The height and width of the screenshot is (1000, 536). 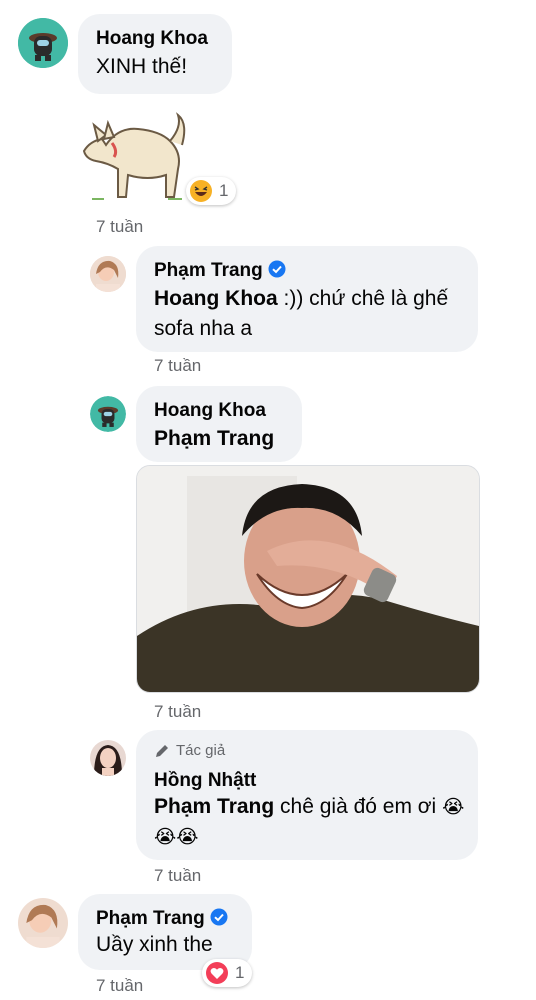 What do you see at coordinates (301, 313) in the screenshot?
I see `comment-text: Hoang Khoa :)) chứ chê là ghế sofa nha a` at bounding box center [301, 313].